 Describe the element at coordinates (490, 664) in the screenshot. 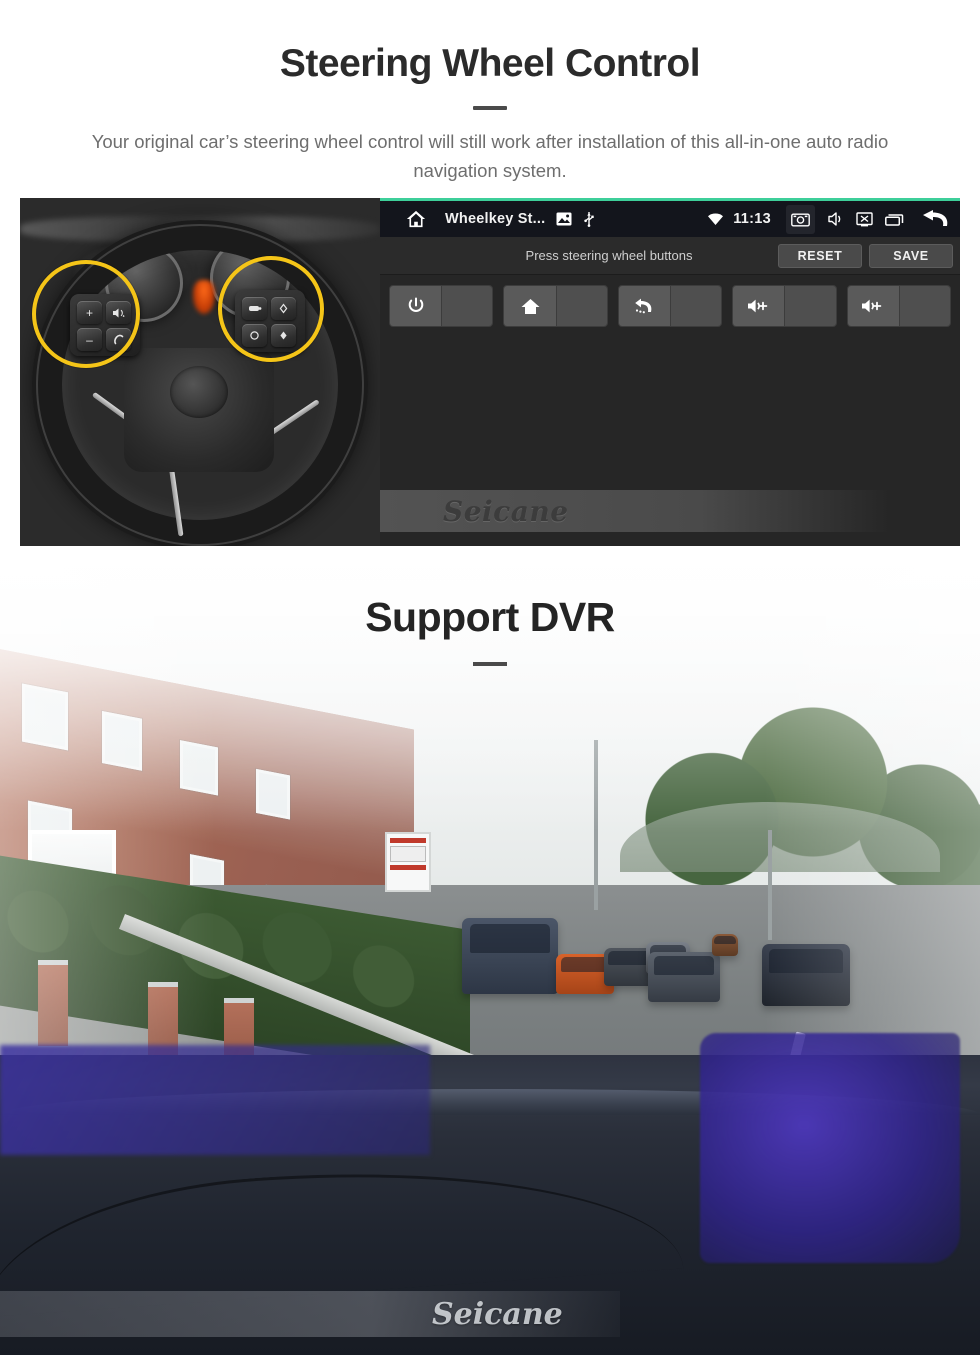

I see `dvr-title-divider` at that location.